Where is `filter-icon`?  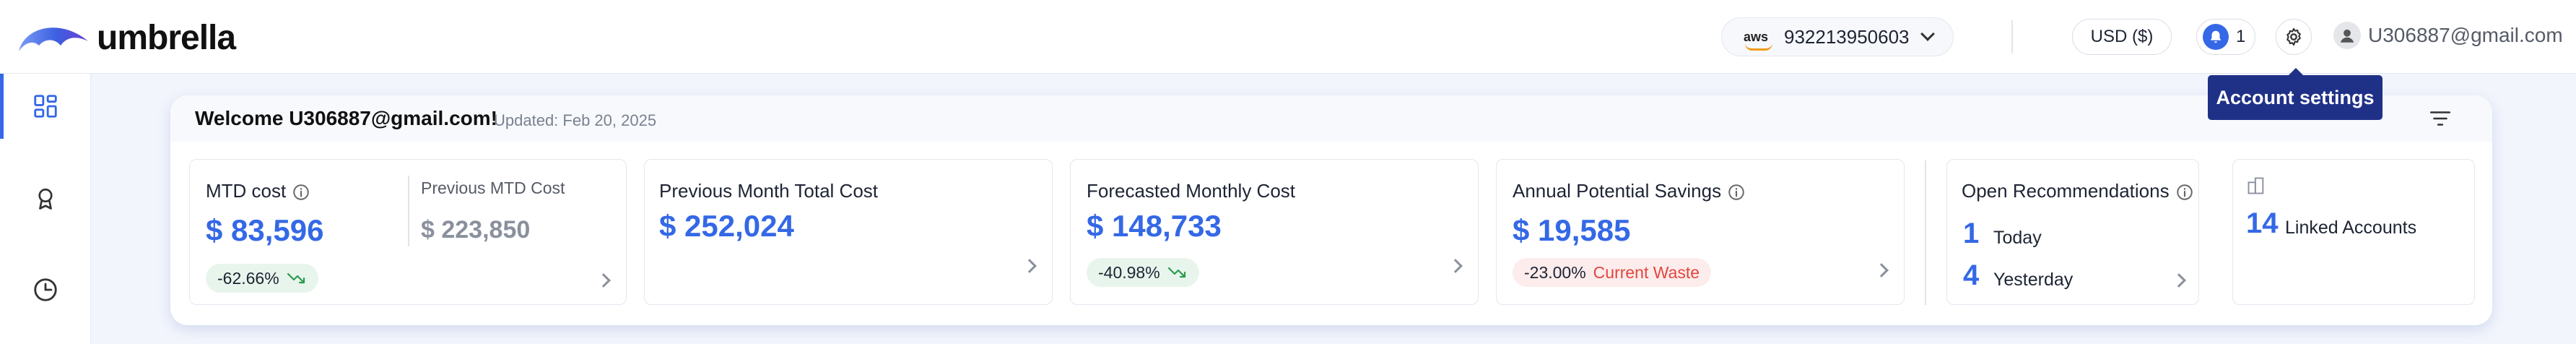 filter-icon is located at coordinates (2440, 118).